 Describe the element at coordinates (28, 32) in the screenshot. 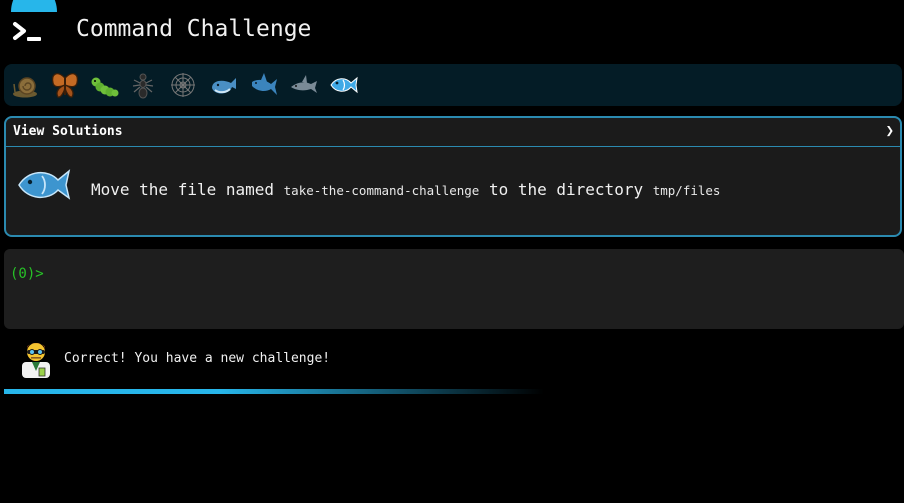

I see `terminal-icon` at that location.